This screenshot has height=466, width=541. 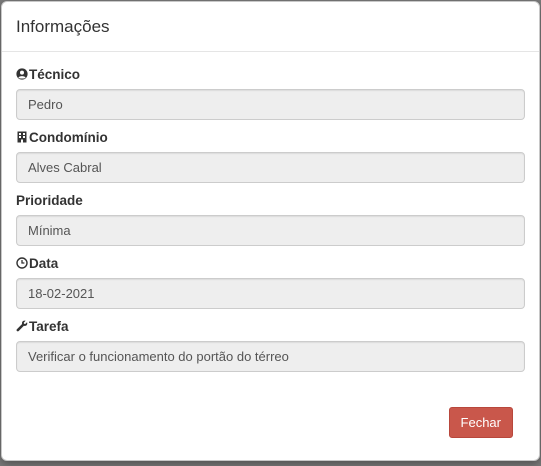 I want to click on prioridade-label: Prioridade, so click(x=270, y=200).